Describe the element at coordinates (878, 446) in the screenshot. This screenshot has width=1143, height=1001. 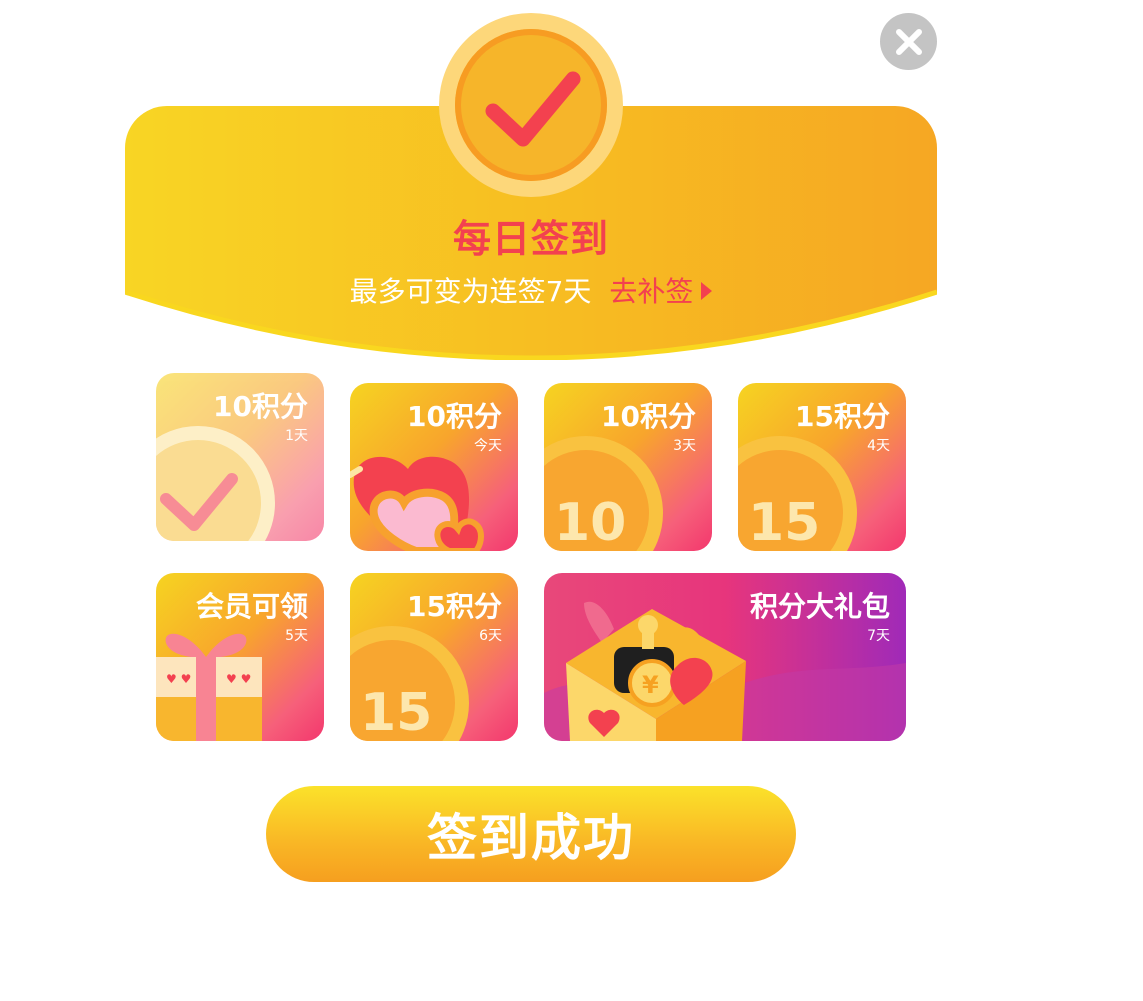
I see `card-day: 4天` at that location.